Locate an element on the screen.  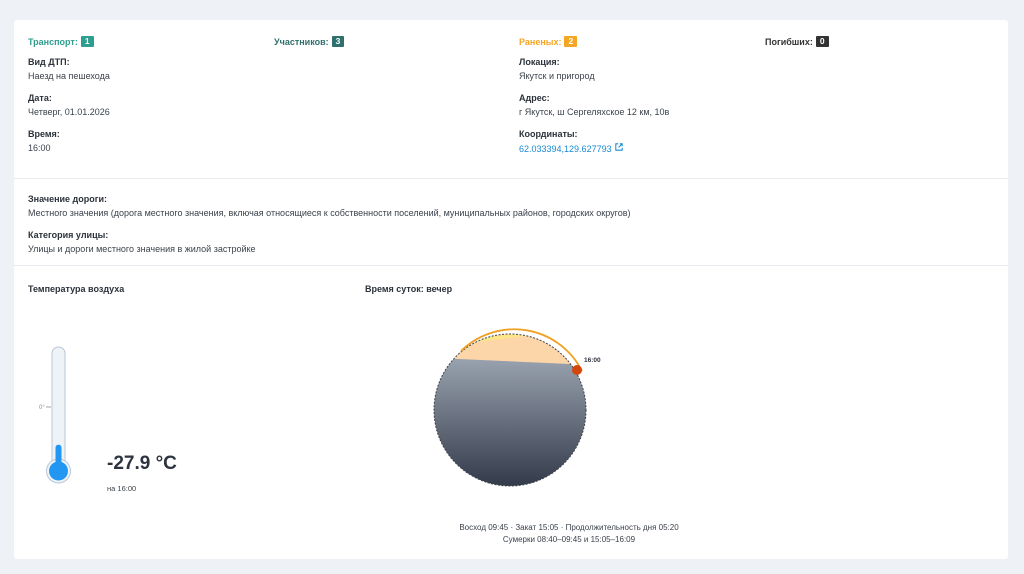
time-value: 16:00 is located at coordinates (39, 148).